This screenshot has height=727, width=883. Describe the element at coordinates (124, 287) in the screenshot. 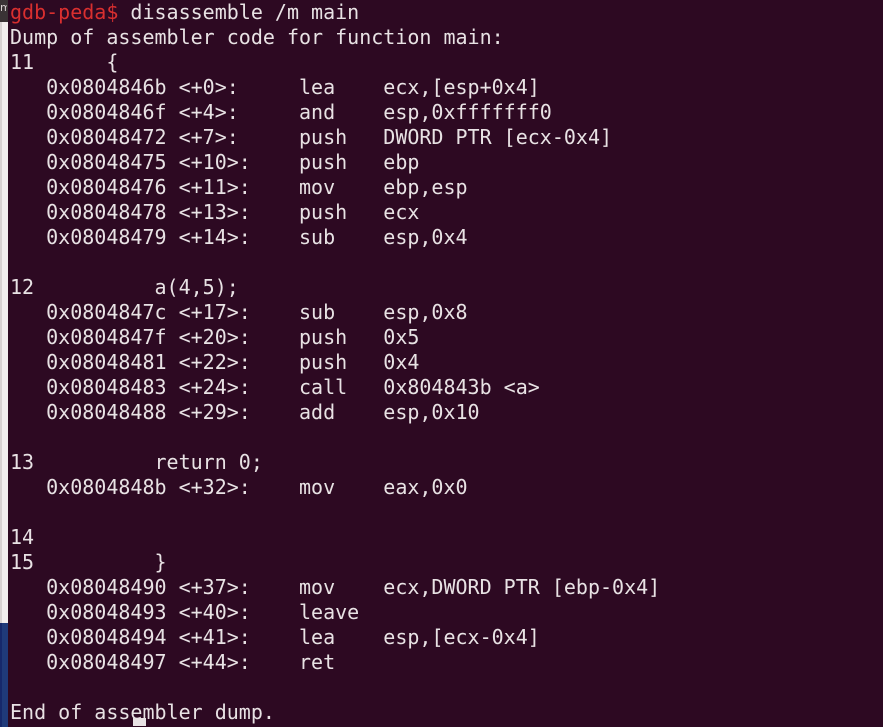

I see `terminal-line: 12 a(4,5);` at that location.